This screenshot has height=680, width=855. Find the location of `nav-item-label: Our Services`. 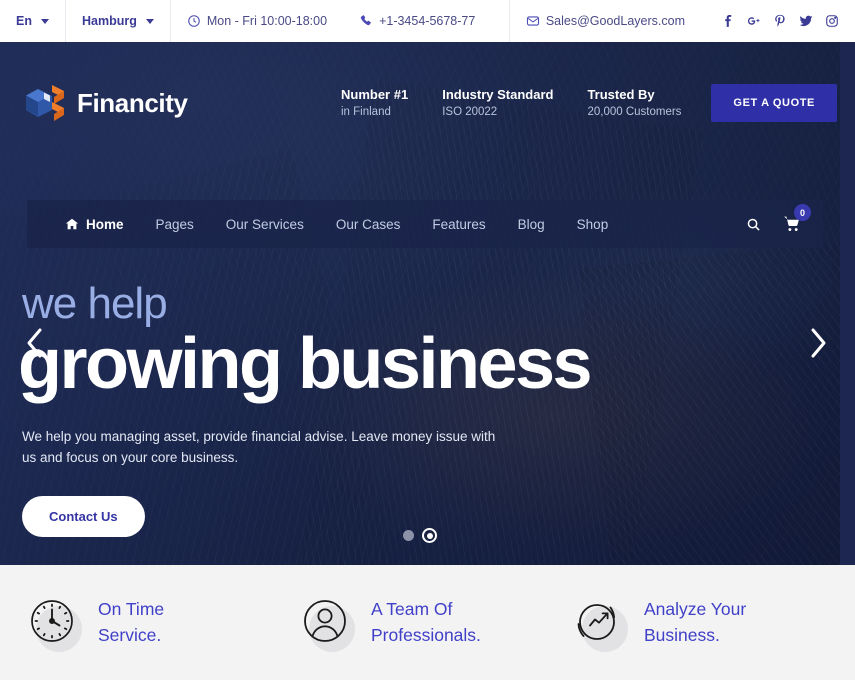

nav-item-label: Our Services is located at coordinates (264, 224).